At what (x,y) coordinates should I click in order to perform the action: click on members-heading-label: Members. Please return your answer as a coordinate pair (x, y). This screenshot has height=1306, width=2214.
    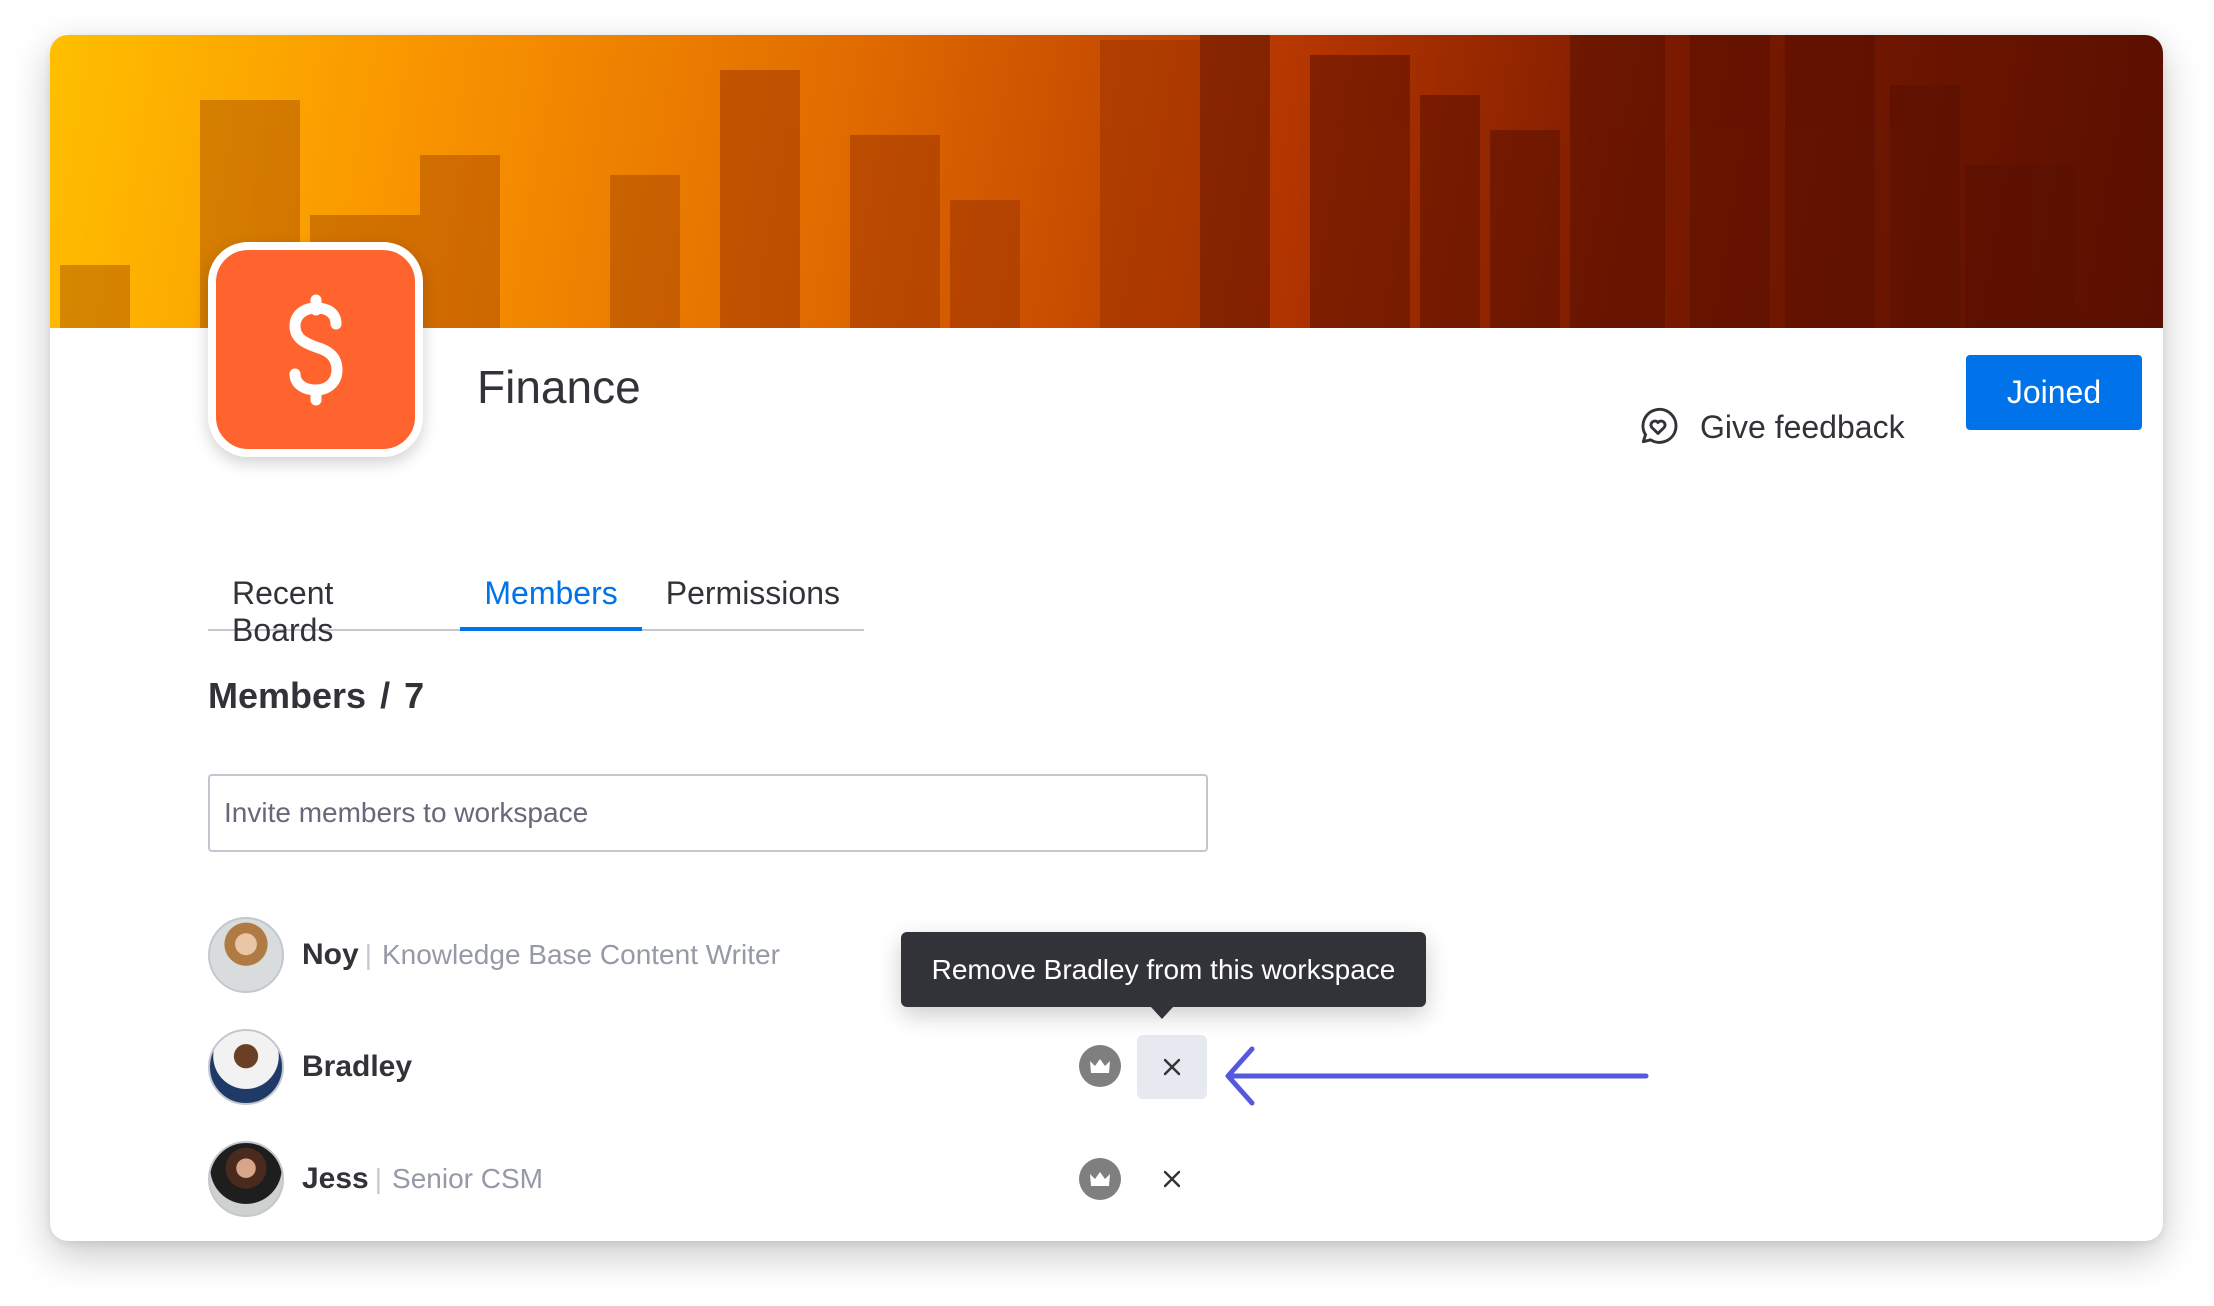
    Looking at the image, I should click on (287, 695).